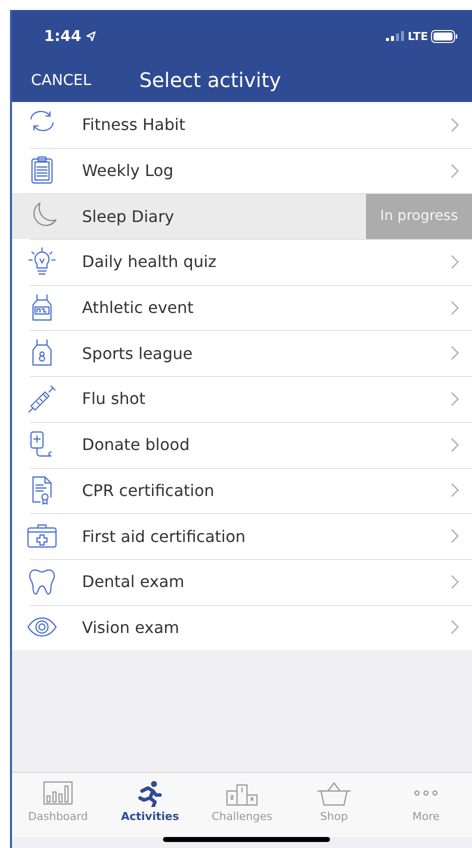 The width and height of the screenshot is (472, 848). What do you see at coordinates (242, 216) in the screenshot?
I see `activity-row: Sleep Diary In progress` at bounding box center [242, 216].